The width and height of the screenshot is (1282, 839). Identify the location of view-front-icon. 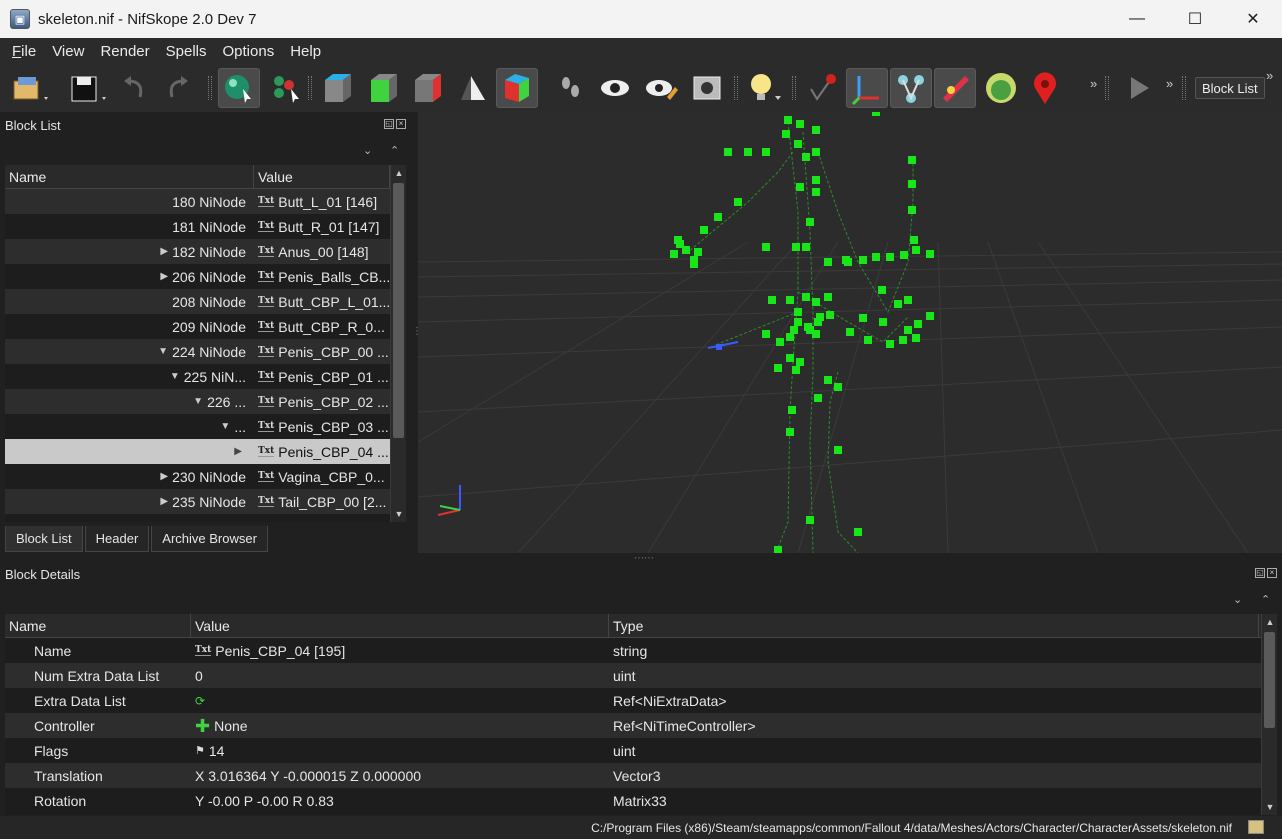
(383, 88).